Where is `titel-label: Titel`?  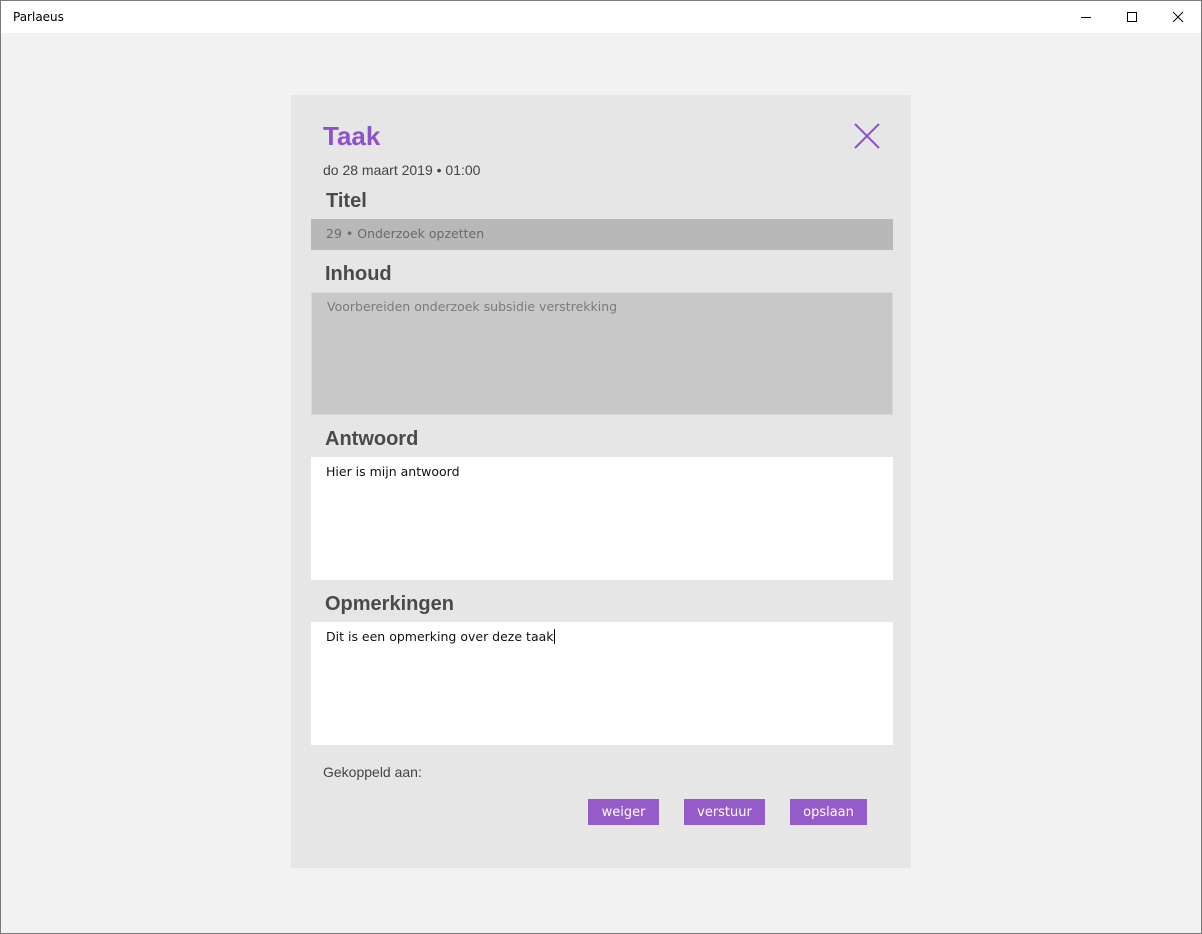
titel-label: Titel is located at coordinates (346, 201).